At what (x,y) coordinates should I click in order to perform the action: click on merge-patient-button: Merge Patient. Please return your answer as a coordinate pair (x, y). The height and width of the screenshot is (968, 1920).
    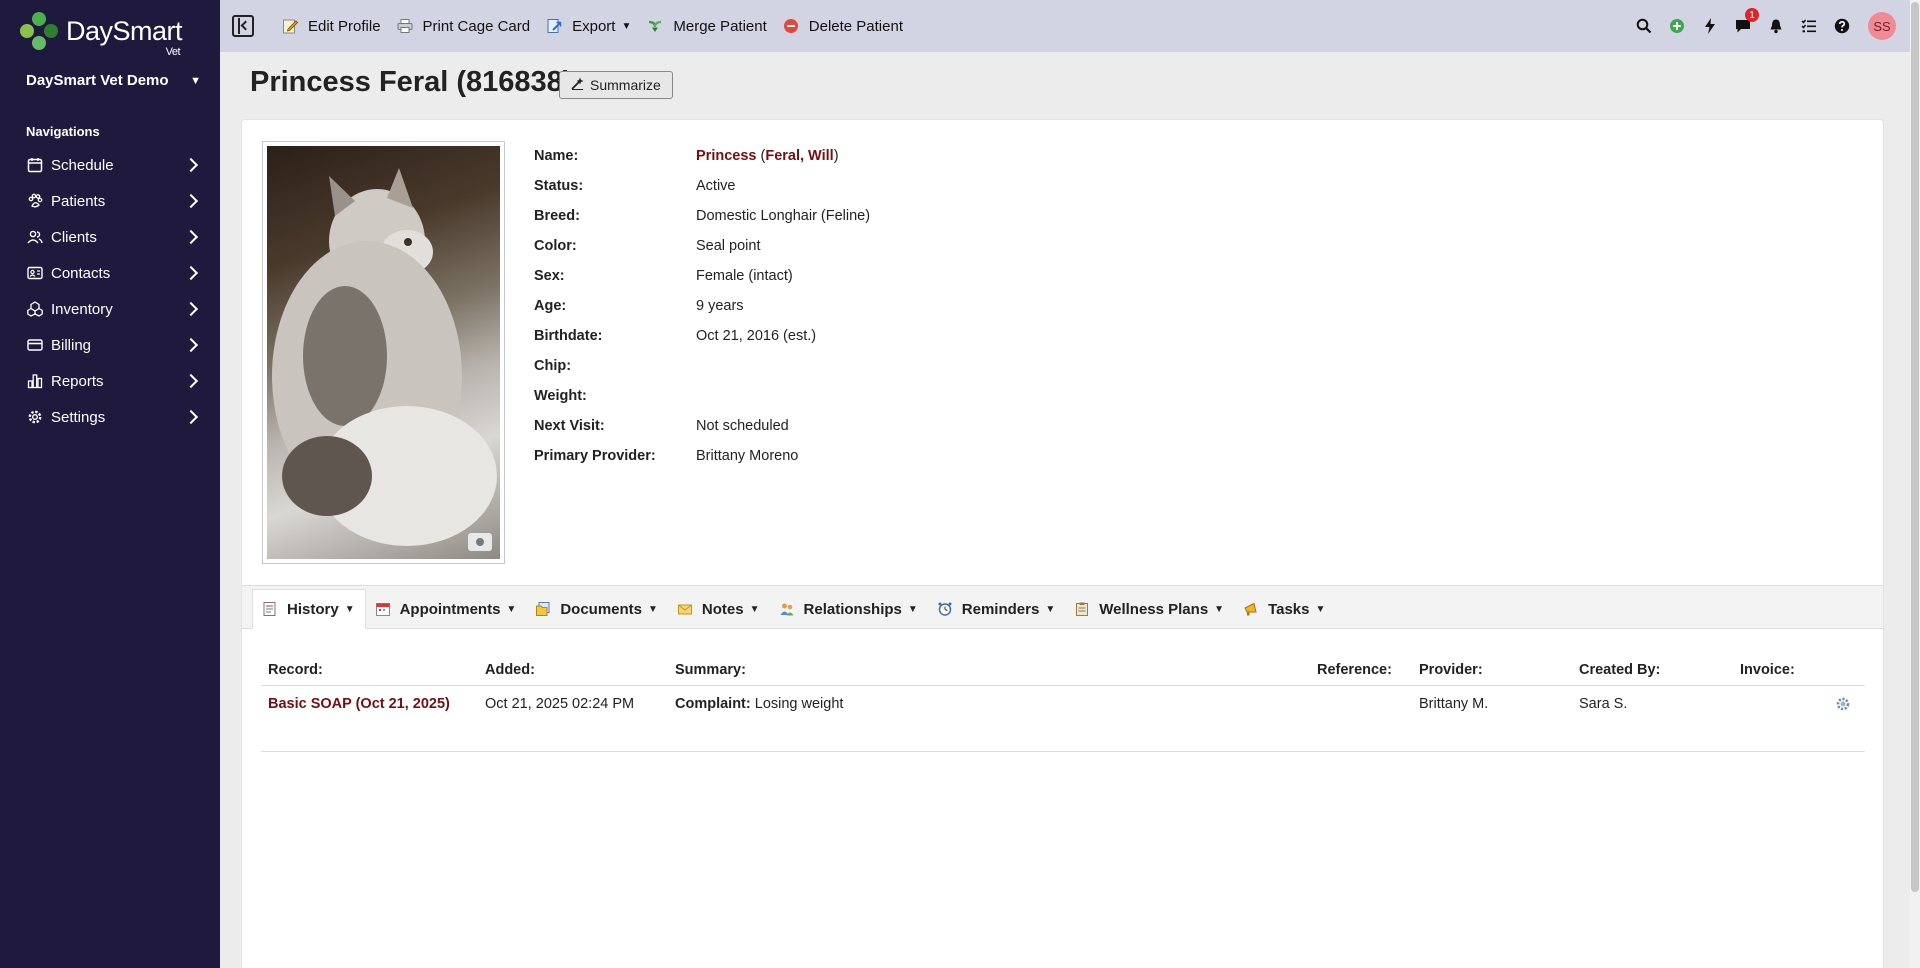
    Looking at the image, I should click on (707, 26).